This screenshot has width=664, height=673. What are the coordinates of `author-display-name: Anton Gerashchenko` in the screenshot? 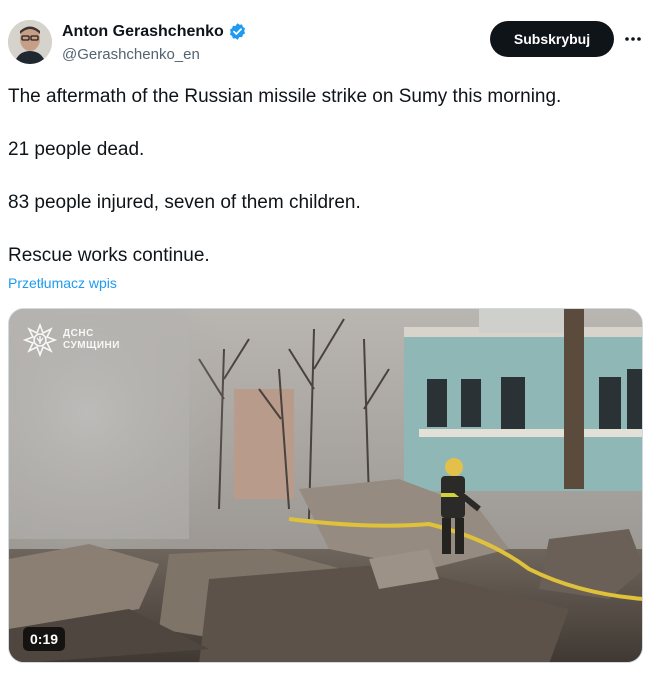 It's located at (143, 32).